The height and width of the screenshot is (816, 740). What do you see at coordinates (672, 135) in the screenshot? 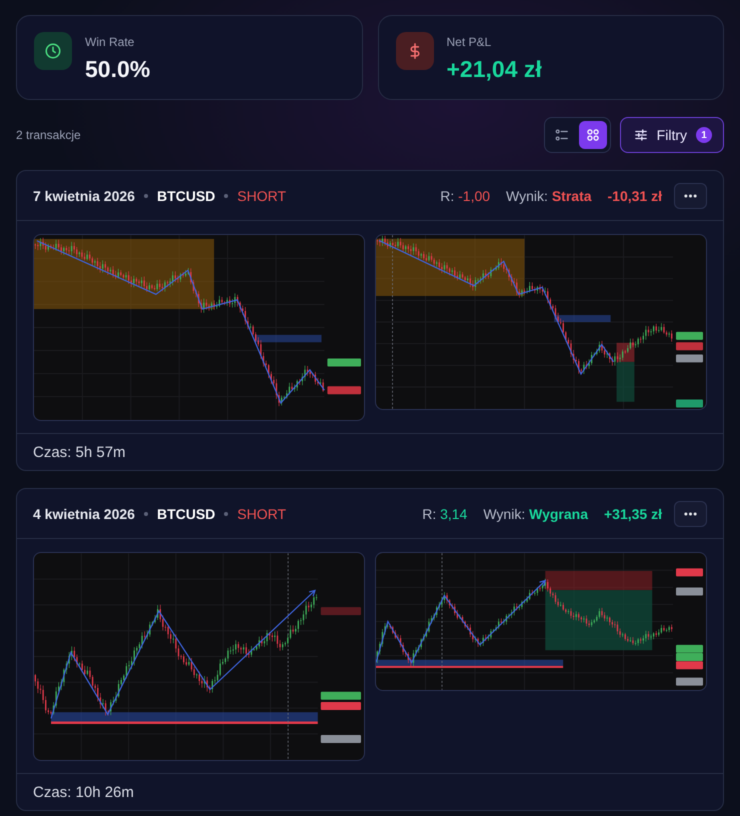
I see `filter-button: Filtry 1` at bounding box center [672, 135].